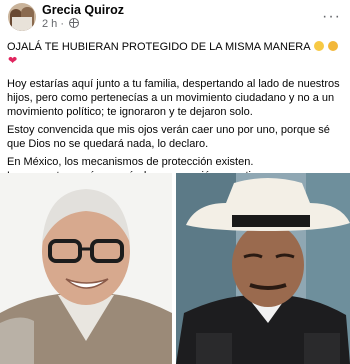  I want to click on image-divider, so click(174, 268).